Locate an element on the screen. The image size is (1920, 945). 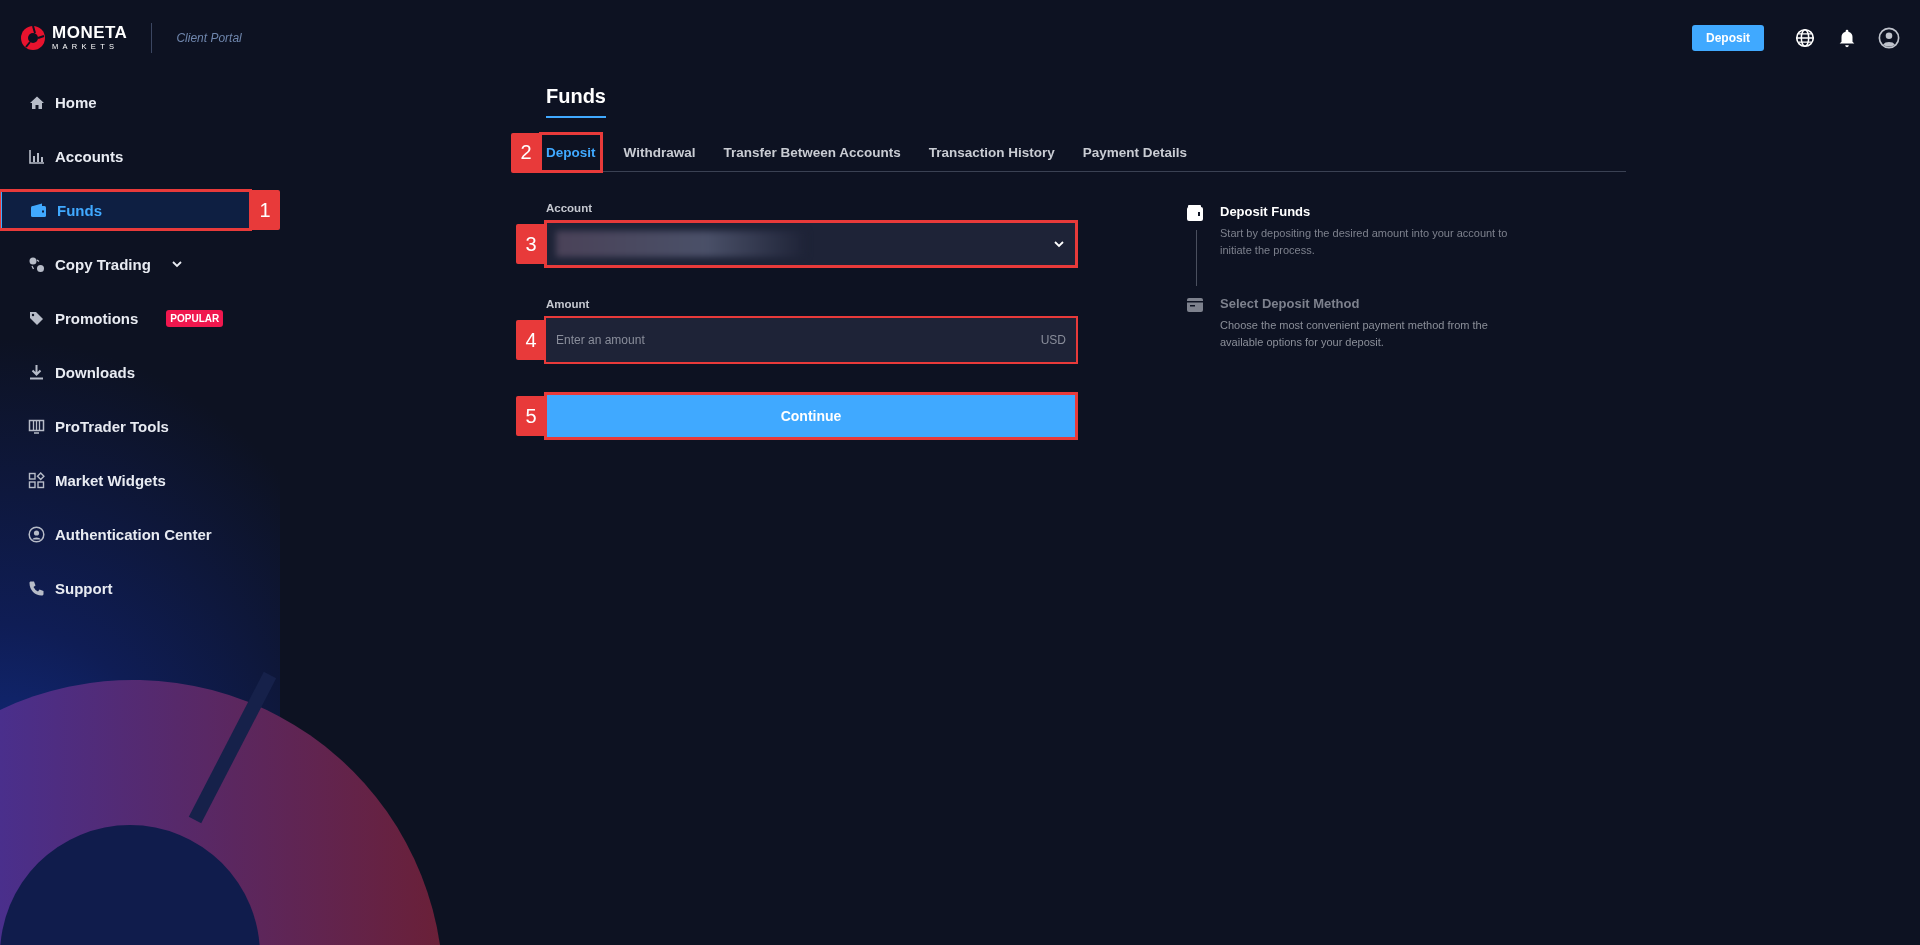
annotation-number: 4 is located at coordinates (531, 340).